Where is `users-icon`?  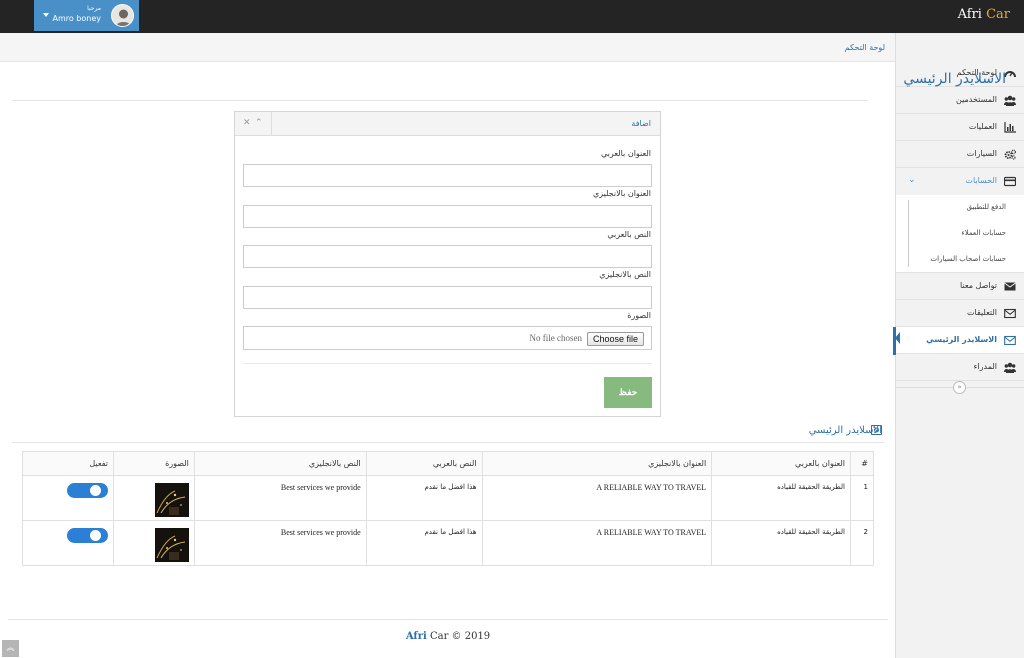
users-icon is located at coordinates (1010, 100).